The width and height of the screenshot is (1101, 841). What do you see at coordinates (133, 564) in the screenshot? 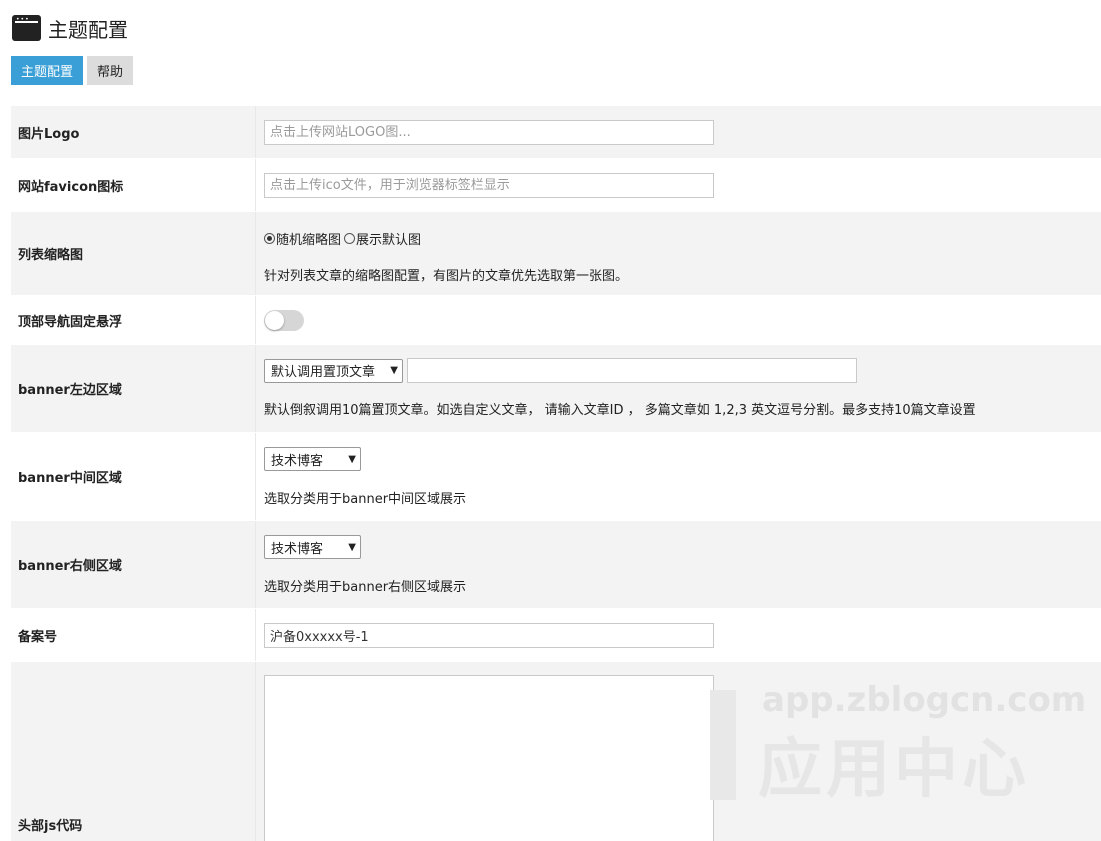
I see `banner-right-label: banner右侧区域` at bounding box center [133, 564].